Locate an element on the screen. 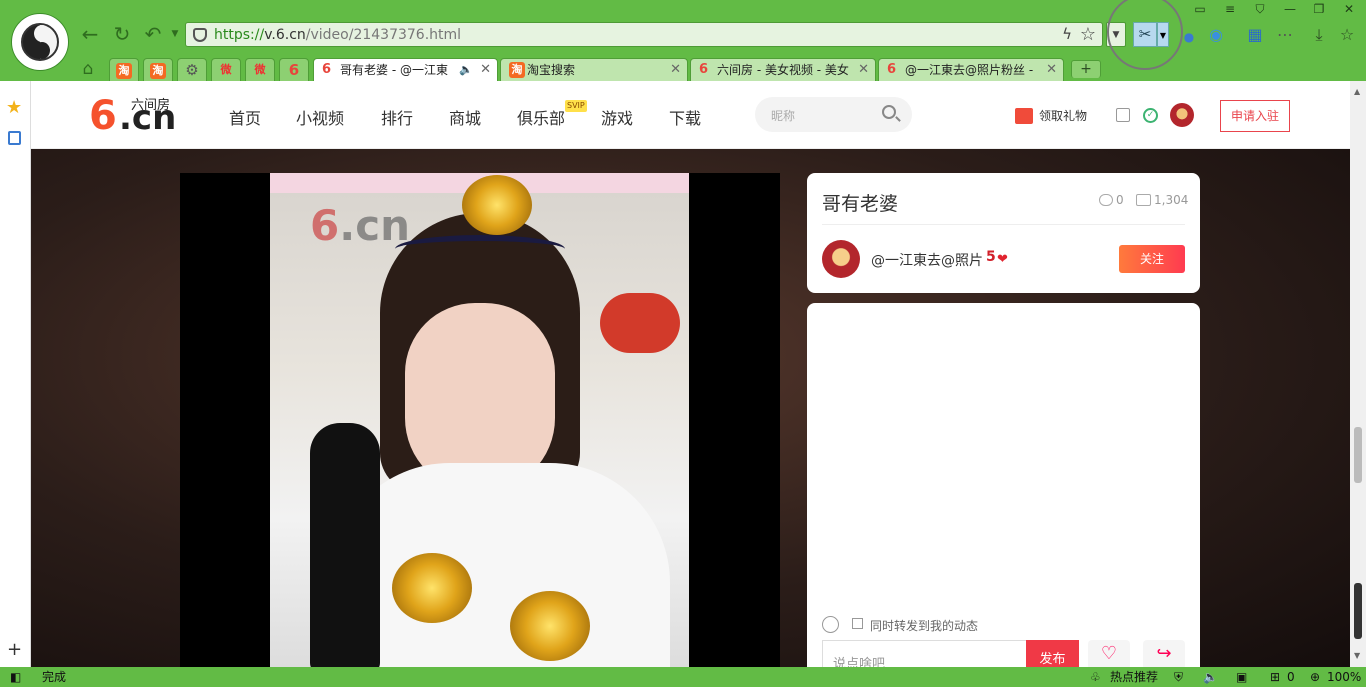  skin-shirt-icon: ⛉ is located at coordinates (1260, 9).